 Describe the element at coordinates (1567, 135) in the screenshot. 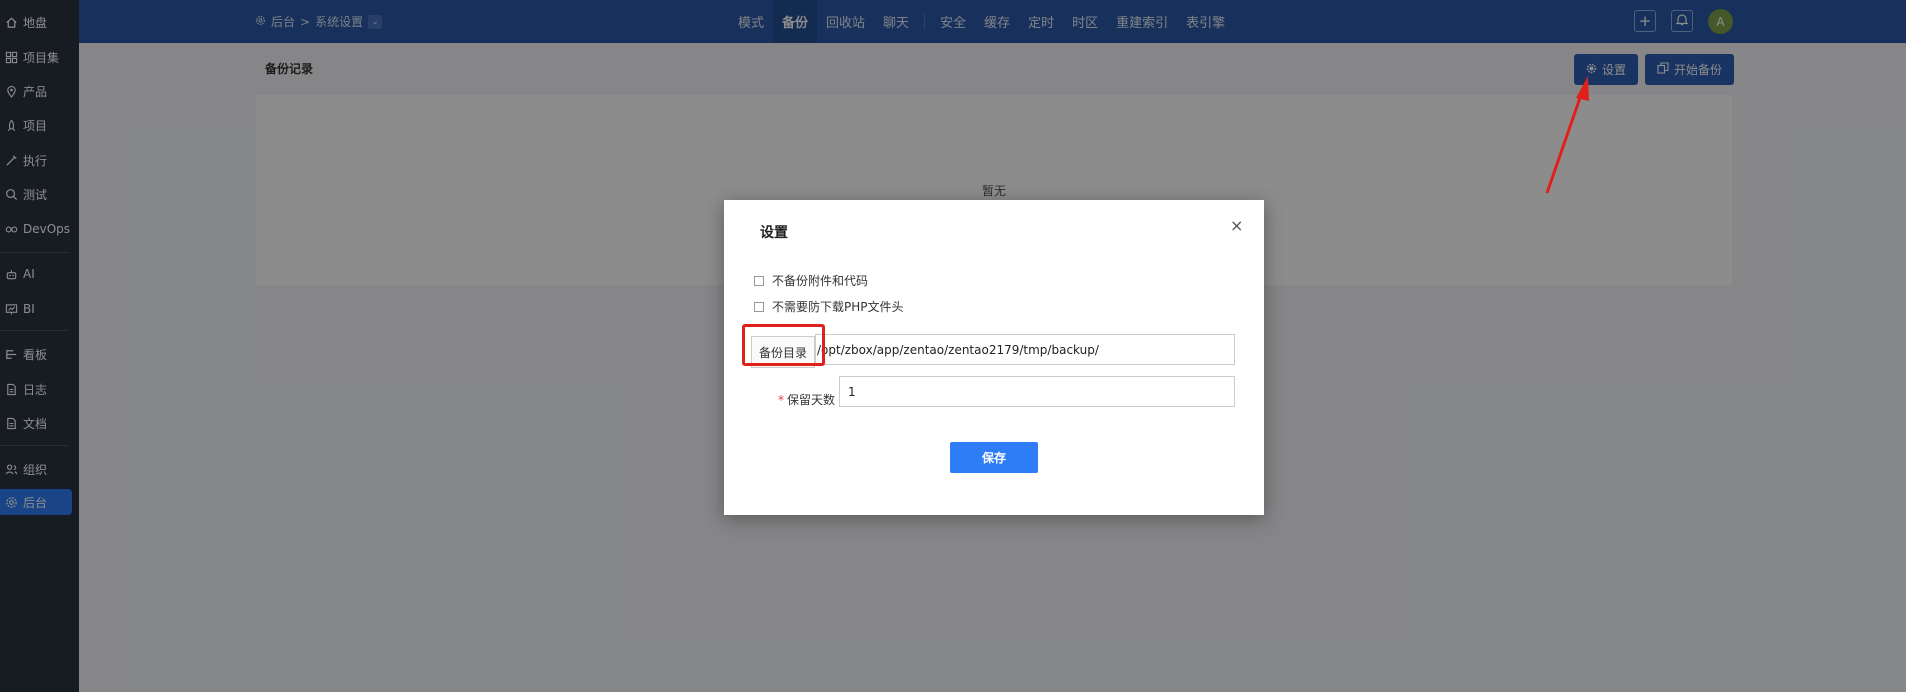

I see `annotation-arrow` at that location.